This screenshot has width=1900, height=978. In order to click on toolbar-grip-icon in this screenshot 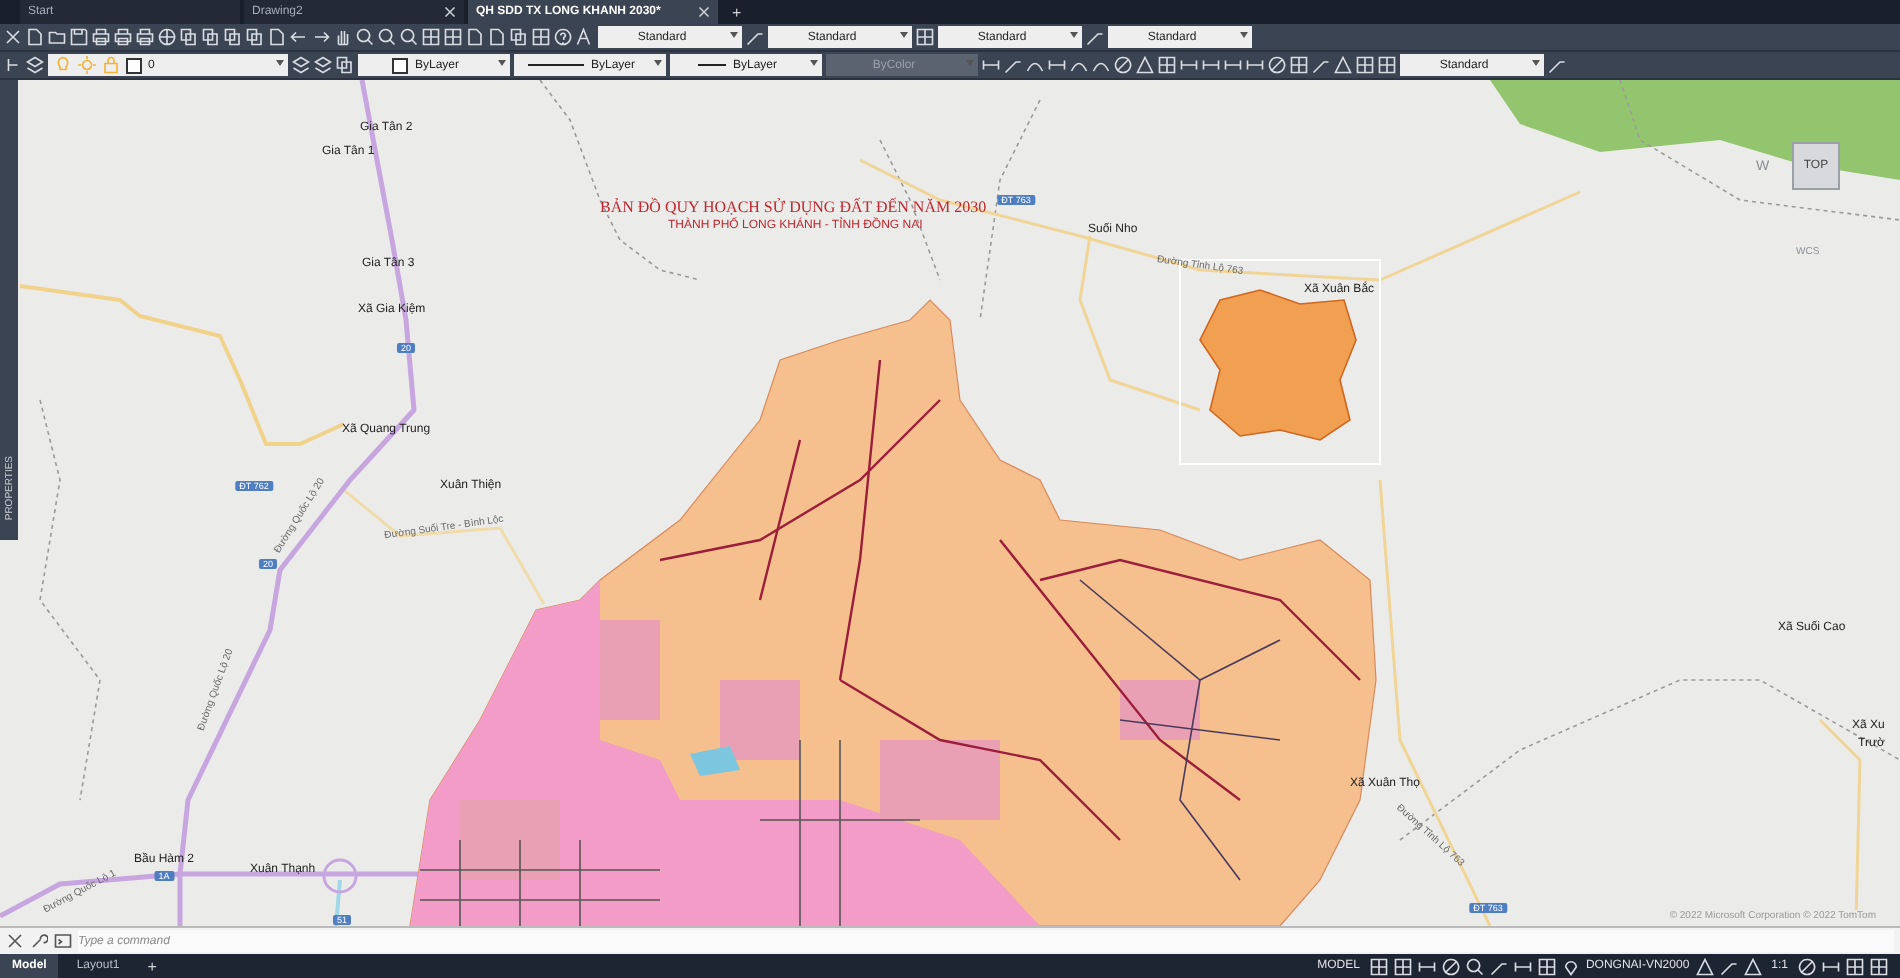, I will do `click(13, 65)`.